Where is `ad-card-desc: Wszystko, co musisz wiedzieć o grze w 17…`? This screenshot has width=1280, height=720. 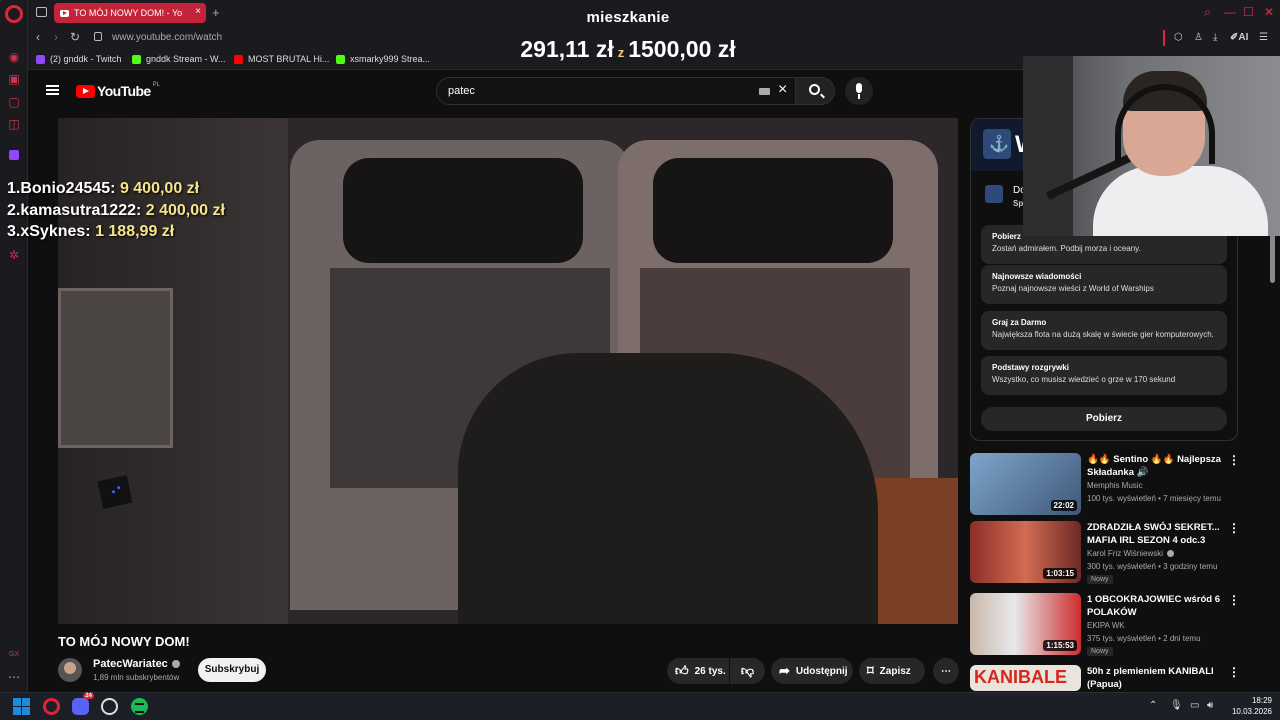
ad-card-desc: Wszystko, co musisz wiedzieć o grze w 17… is located at coordinates (1084, 379).